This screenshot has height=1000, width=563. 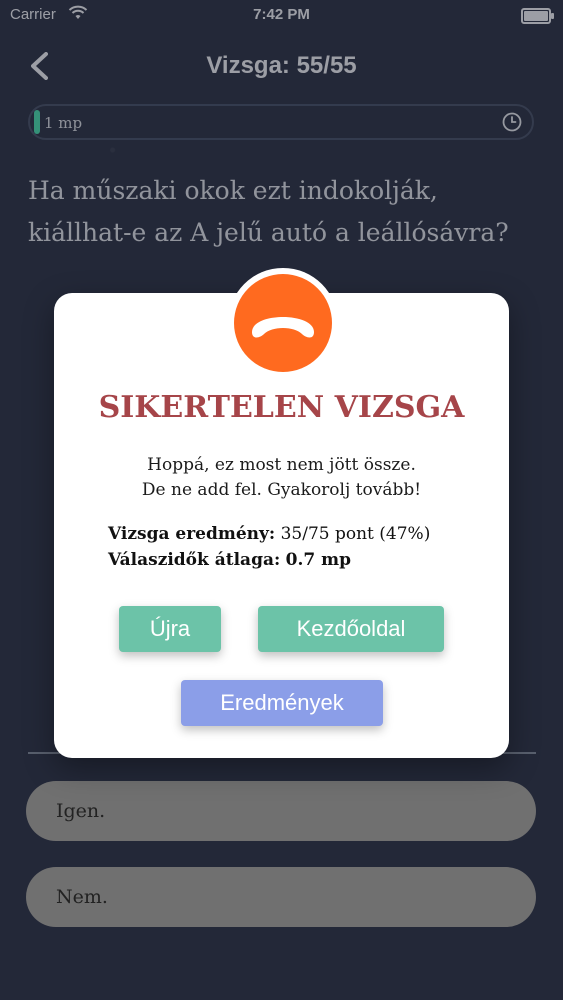 What do you see at coordinates (282, 703) in the screenshot?
I see `results-button: Eredmények` at bounding box center [282, 703].